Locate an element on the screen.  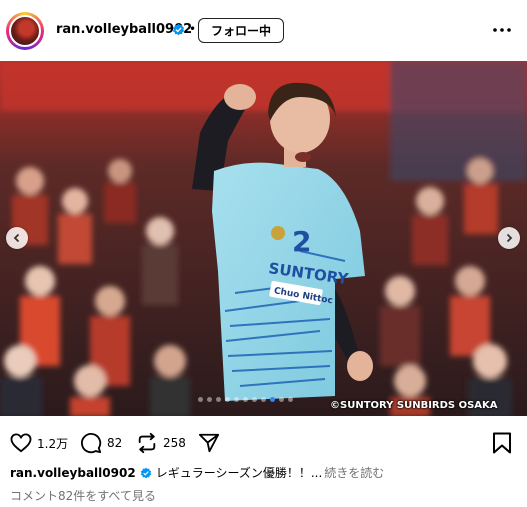
send-icon is located at coordinates (209, 443).